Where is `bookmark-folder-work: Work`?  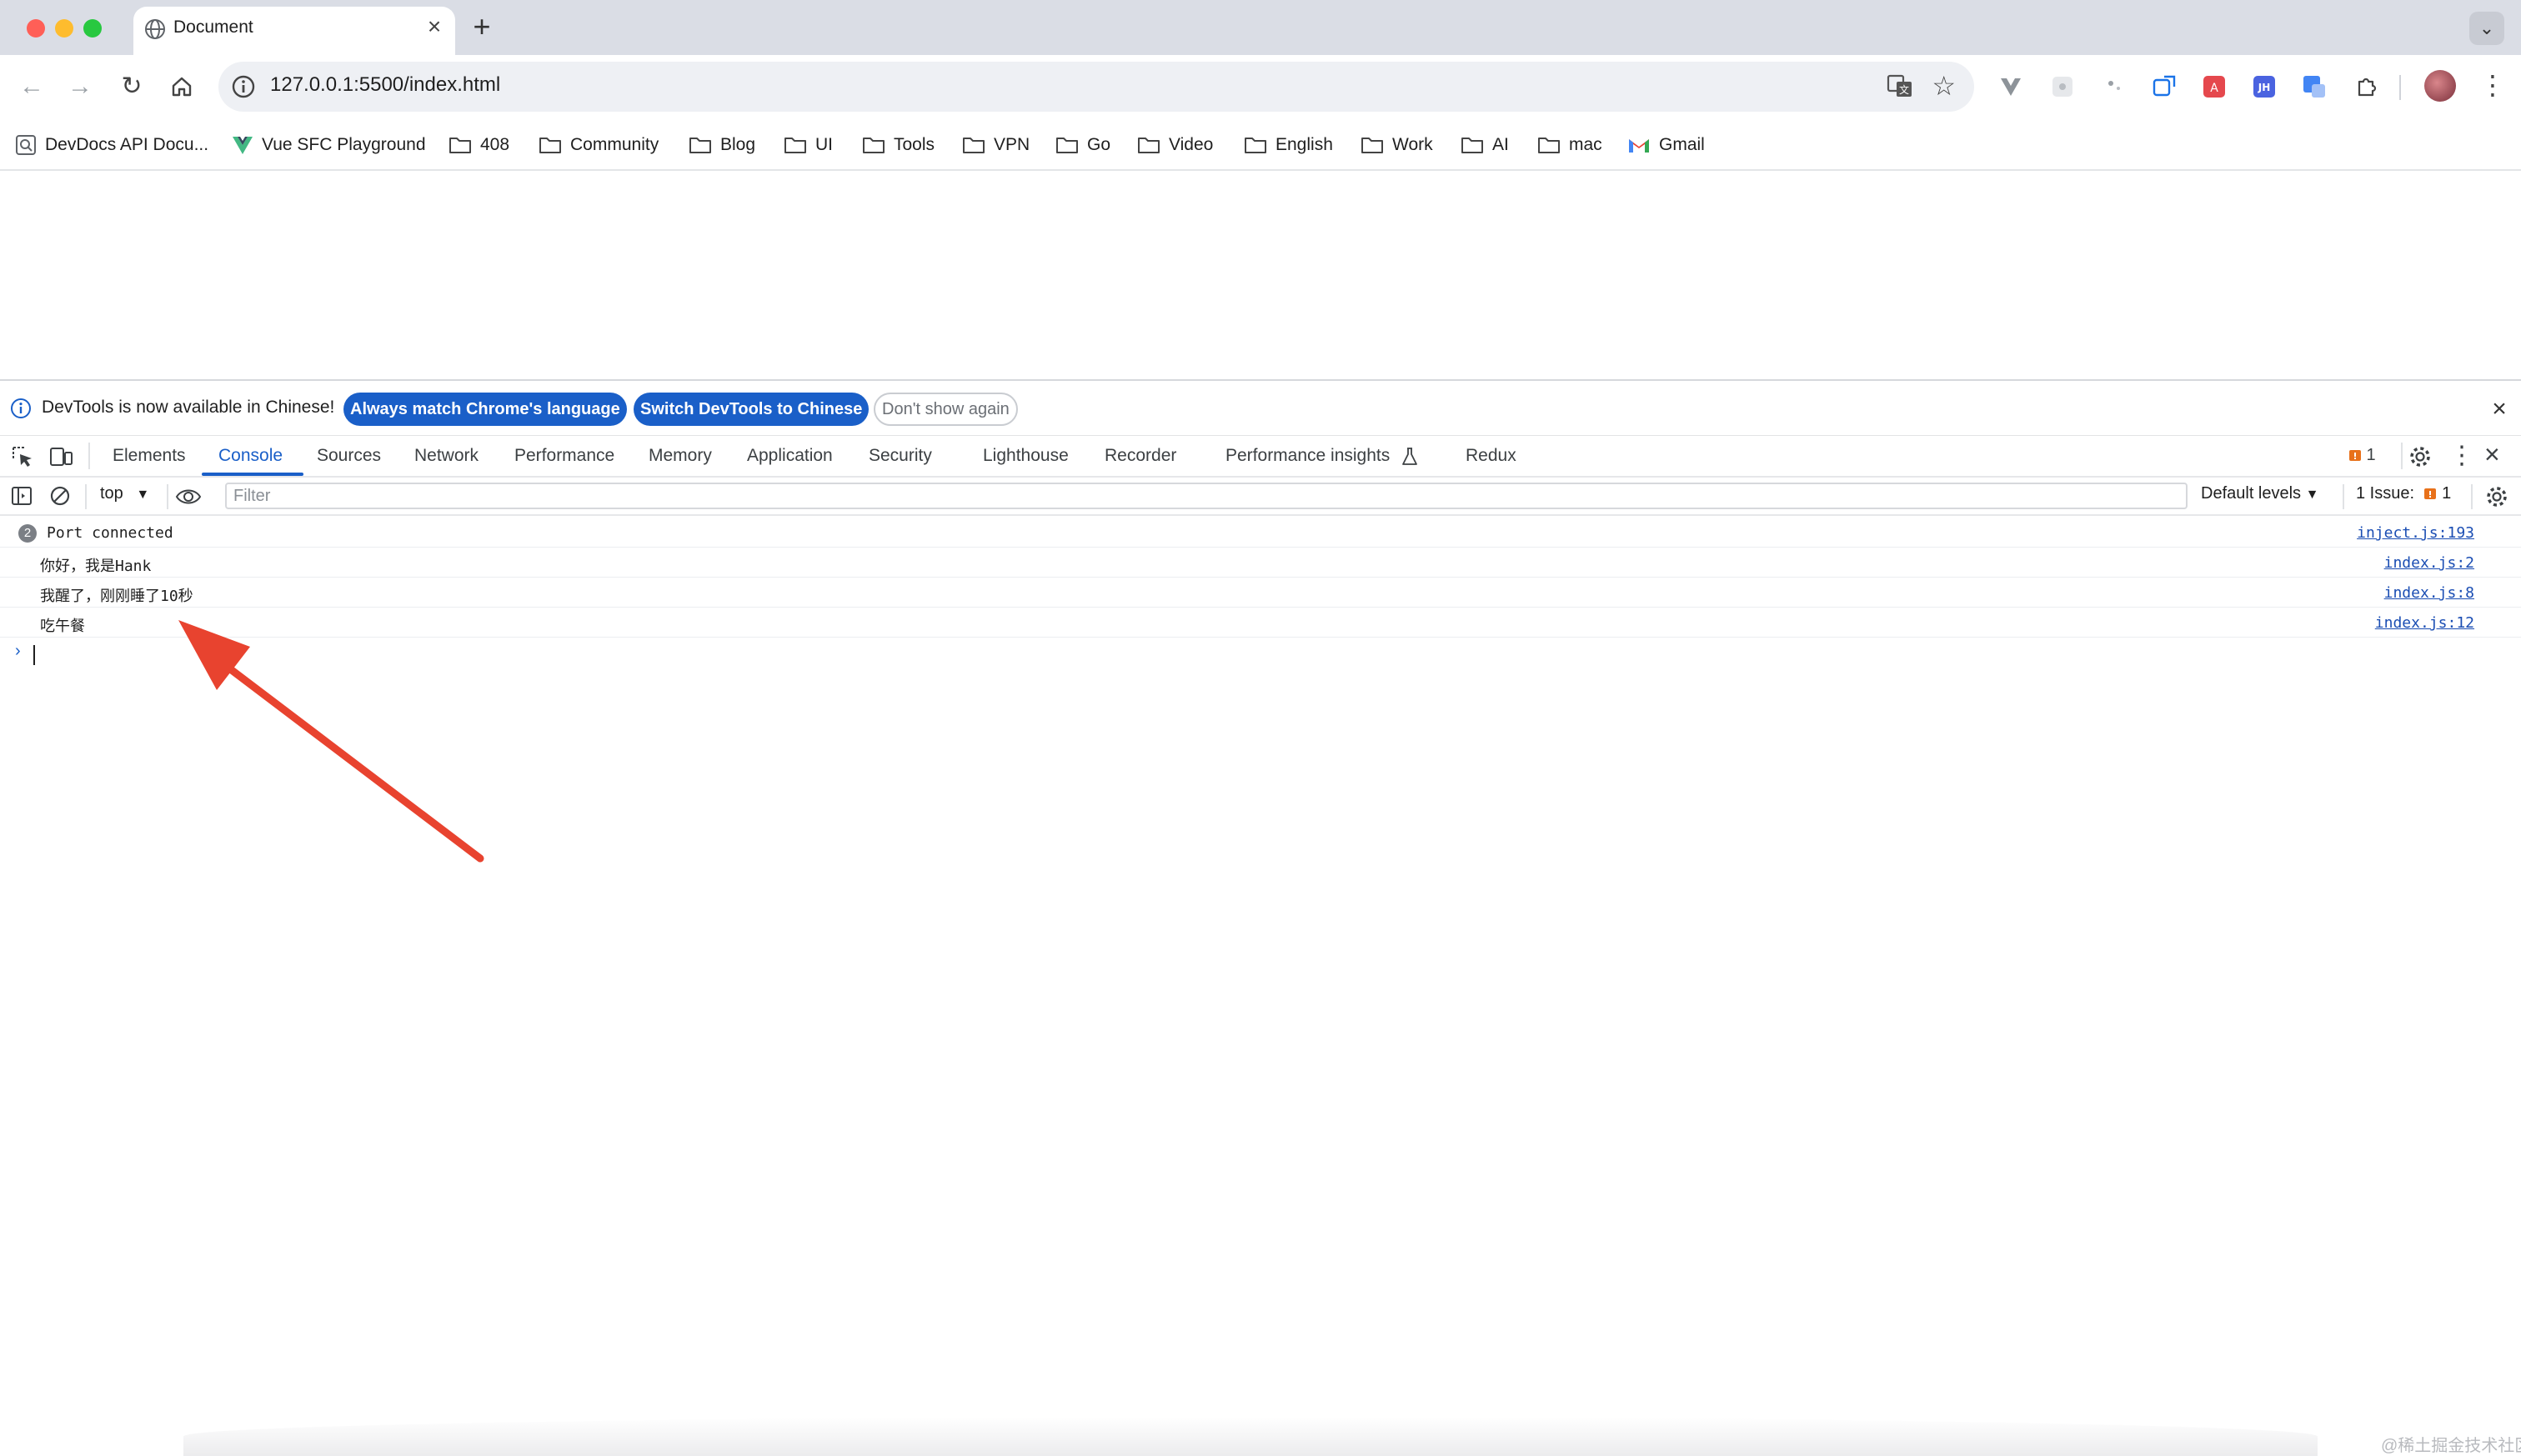 bookmark-folder-work: Work is located at coordinates (1397, 145).